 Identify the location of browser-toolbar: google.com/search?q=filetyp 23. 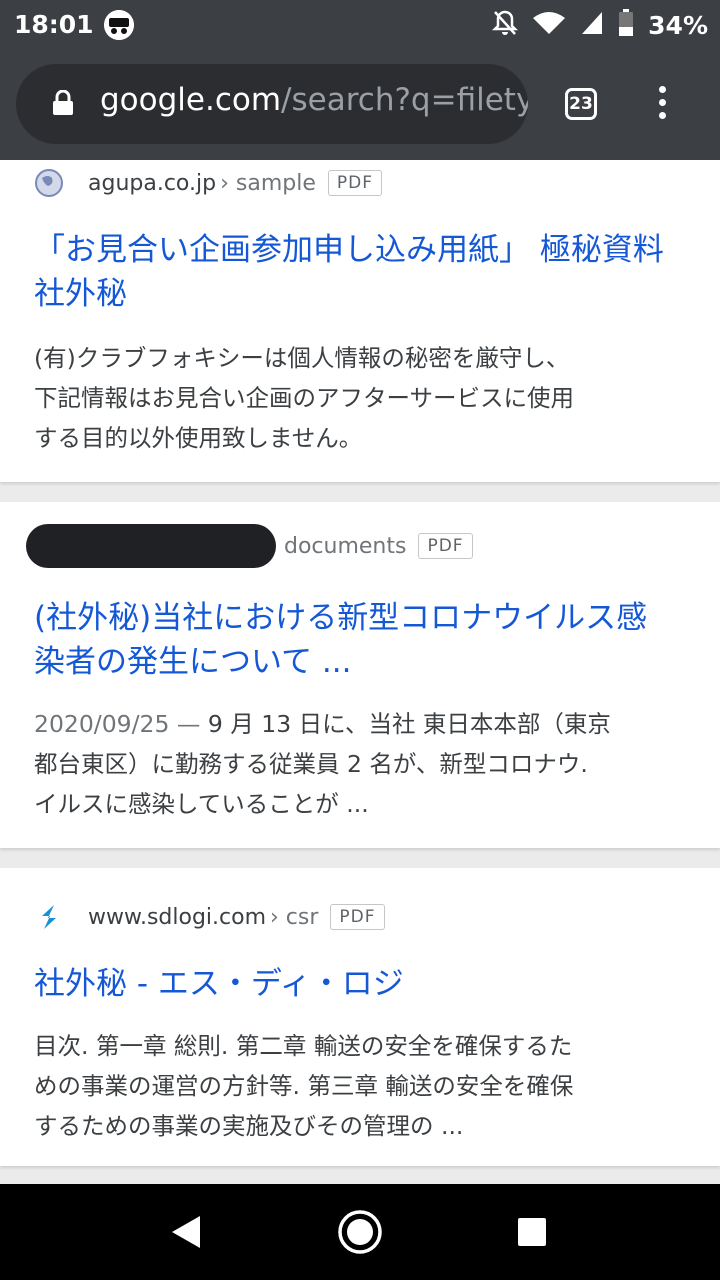
(360, 106).